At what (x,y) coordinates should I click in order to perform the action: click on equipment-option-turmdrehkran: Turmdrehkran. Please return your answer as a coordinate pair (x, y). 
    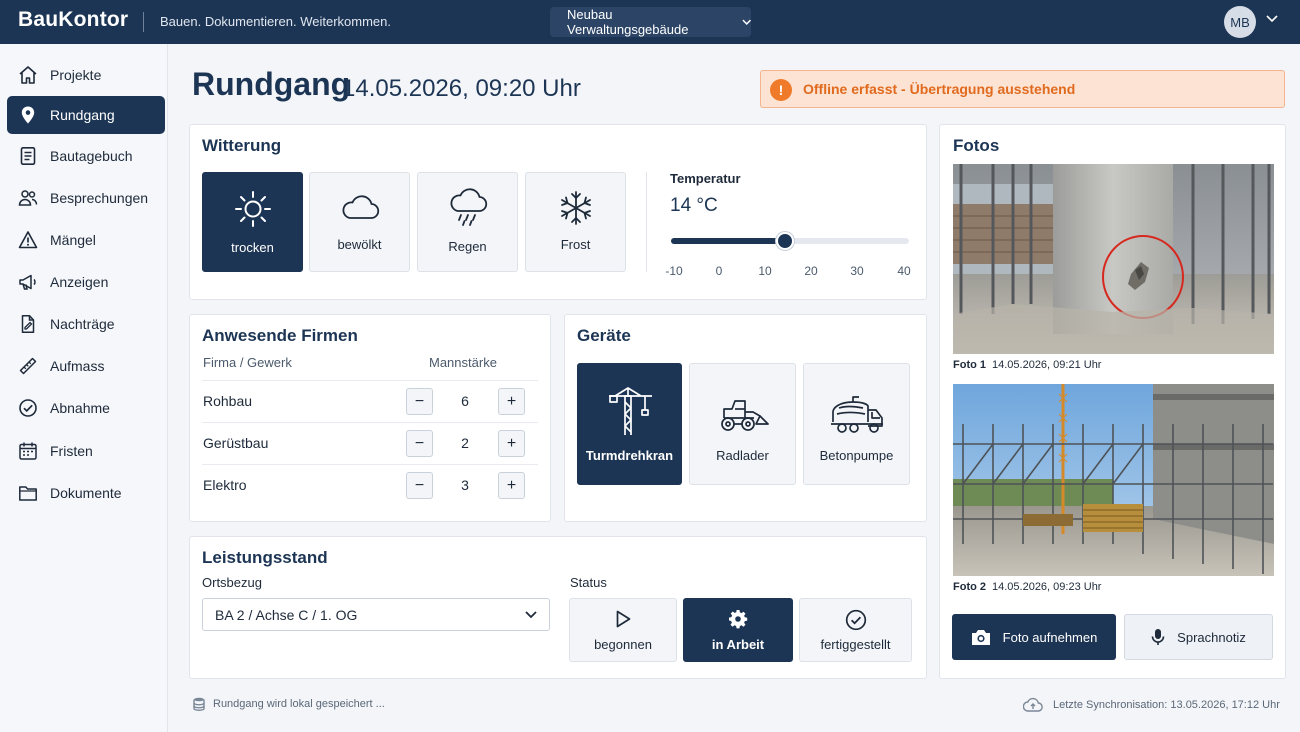
    Looking at the image, I should click on (629, 424).